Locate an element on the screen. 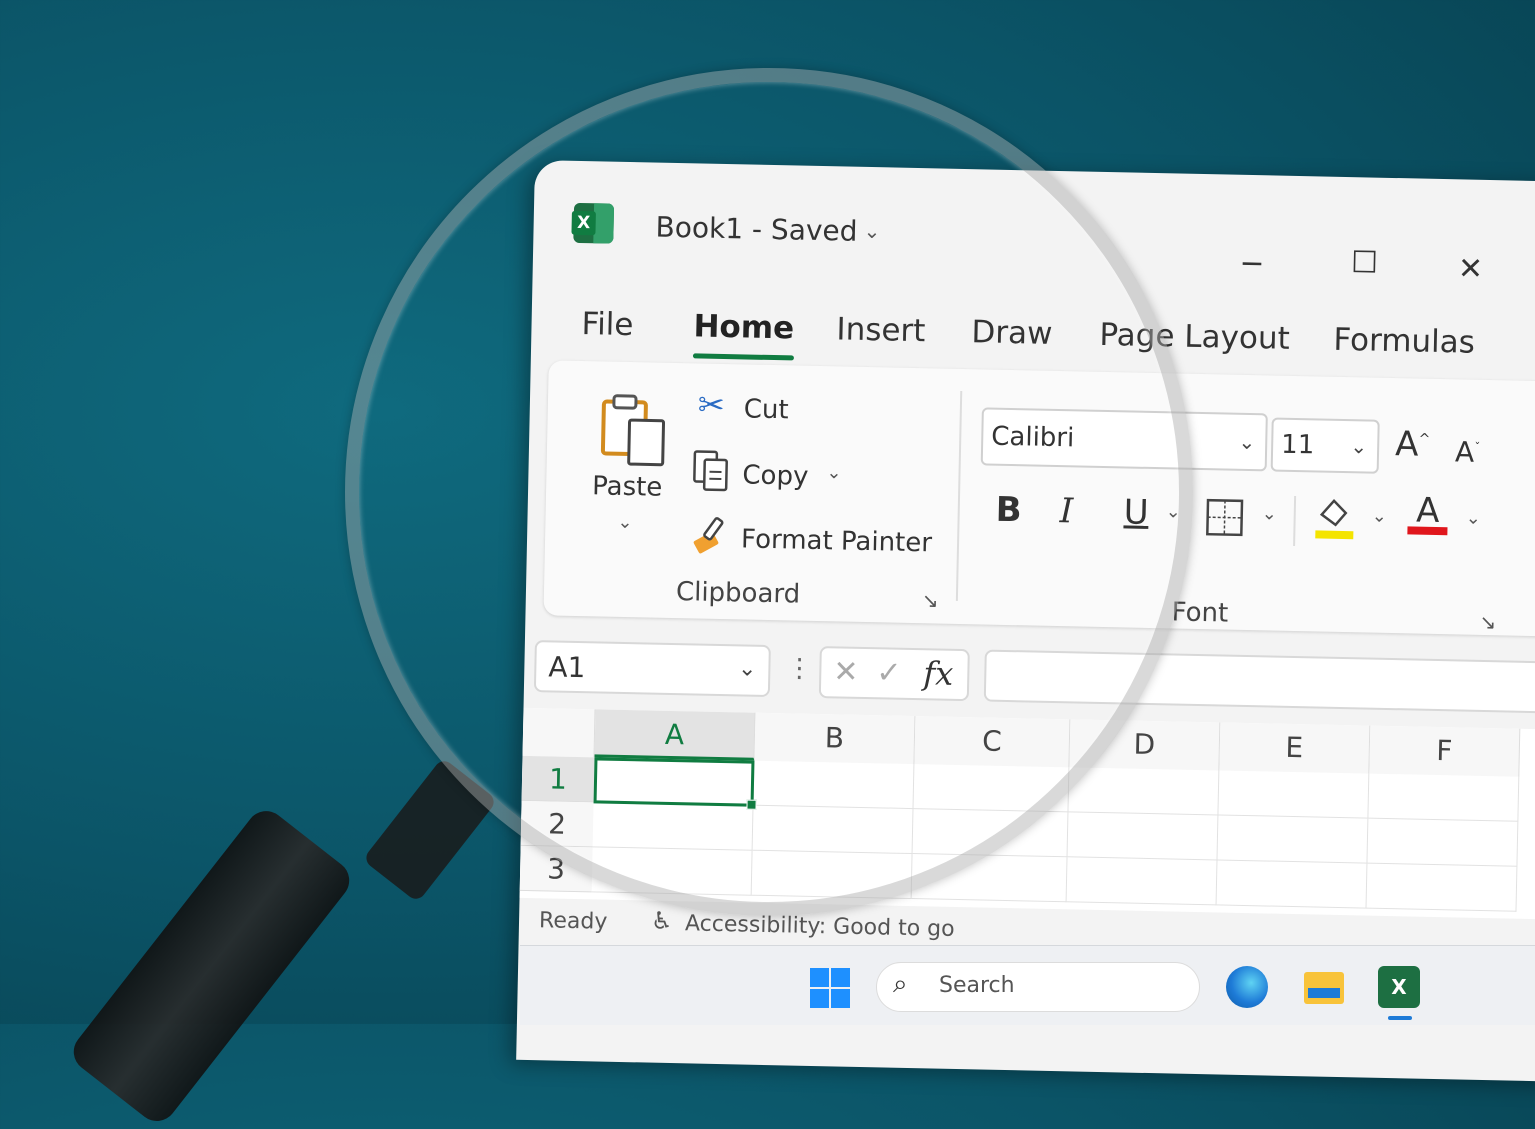 This screenshot has height=1129, width=1535. fill-color-icon is located at coordinates (1334, 516).